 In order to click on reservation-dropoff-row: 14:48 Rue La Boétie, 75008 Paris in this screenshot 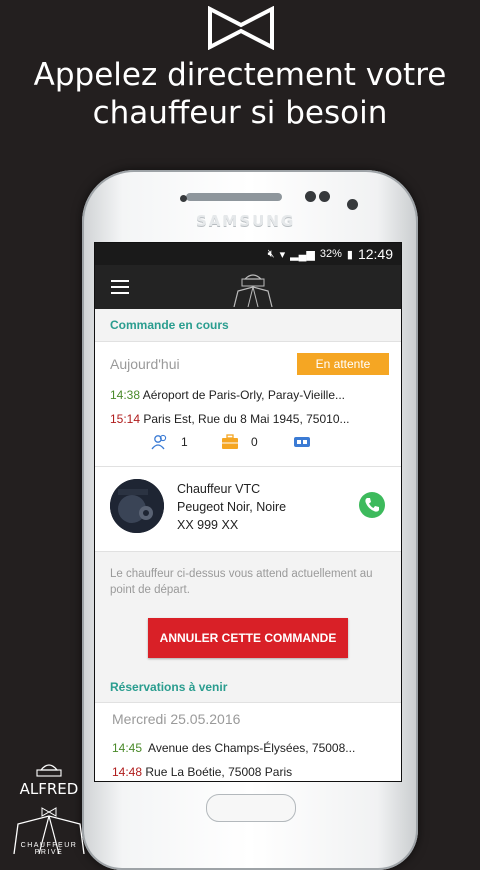, I will do `click(202, 772)`.